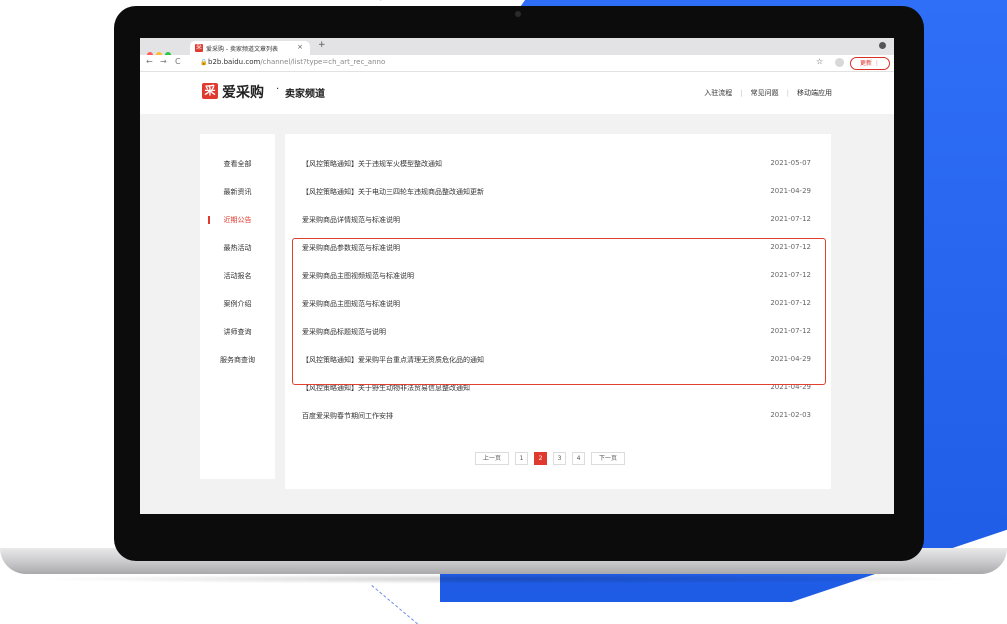  Describe the element at coordinates (178, 61) in the screenshot. I see `reload-button: C` at that location.